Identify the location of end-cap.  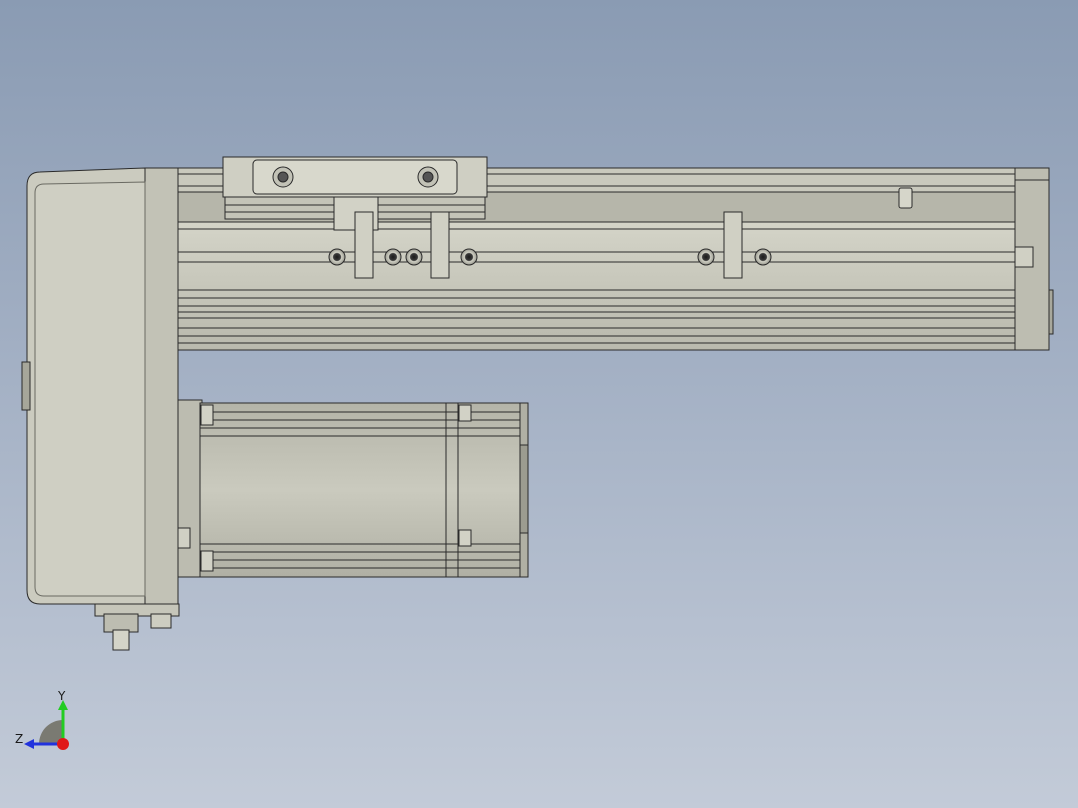
(1034, 259).